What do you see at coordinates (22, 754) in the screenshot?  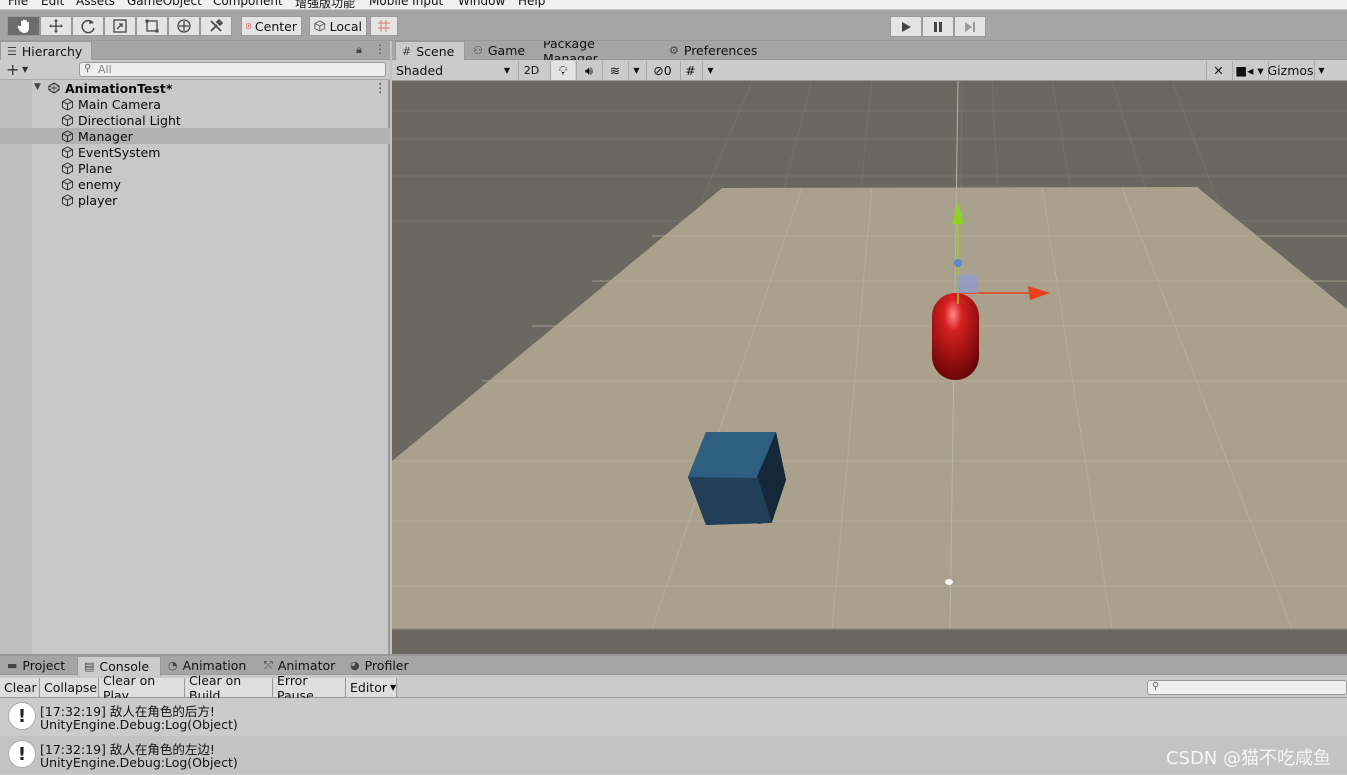 I see `info-icon: !` at bounding box center [22, 754].